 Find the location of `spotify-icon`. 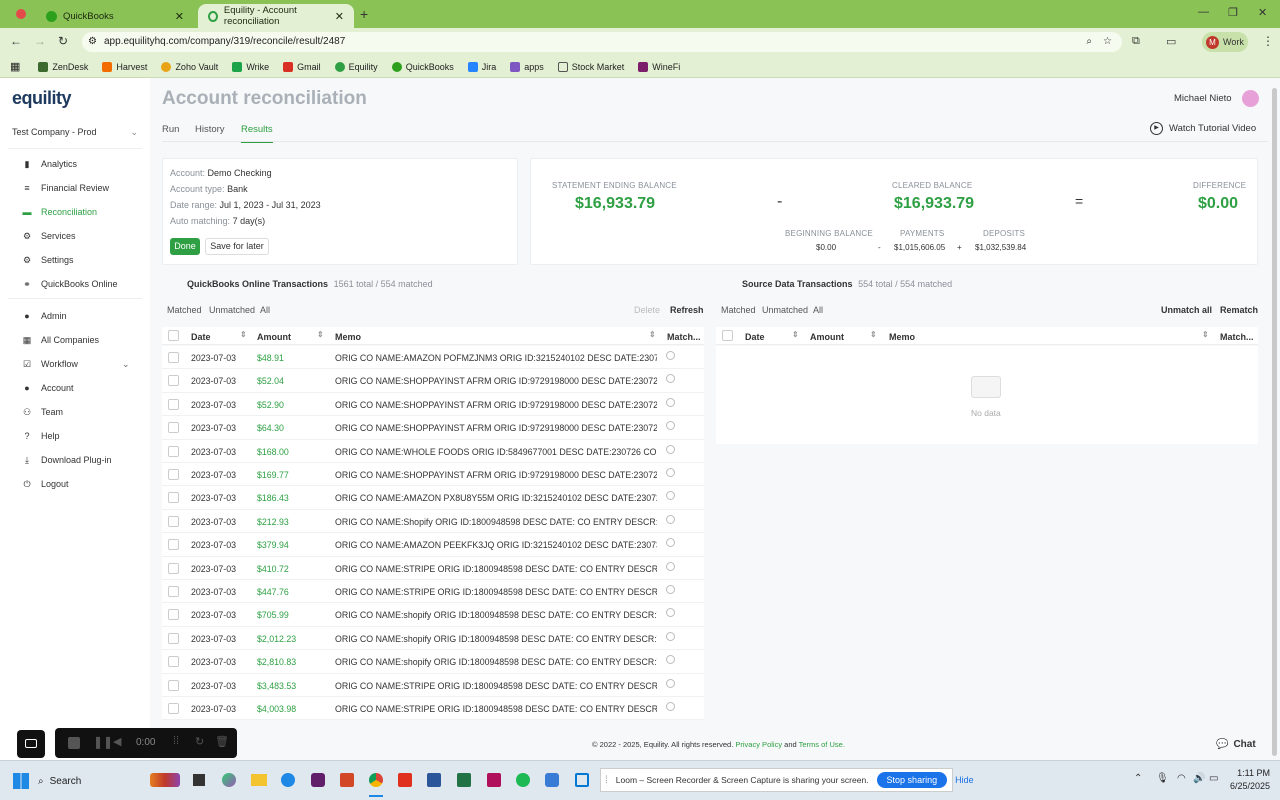

spotify-icon is located at coordinates (523, 780).